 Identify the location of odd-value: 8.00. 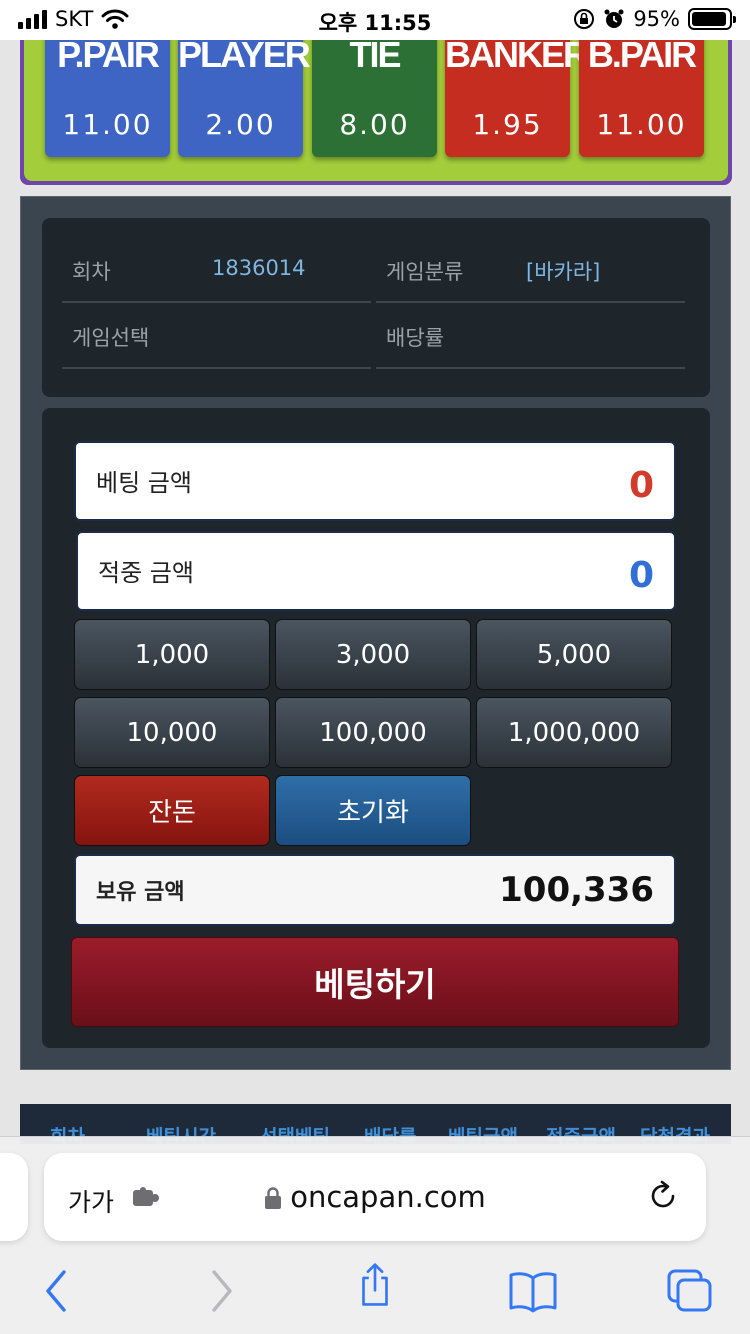
(374, 124).